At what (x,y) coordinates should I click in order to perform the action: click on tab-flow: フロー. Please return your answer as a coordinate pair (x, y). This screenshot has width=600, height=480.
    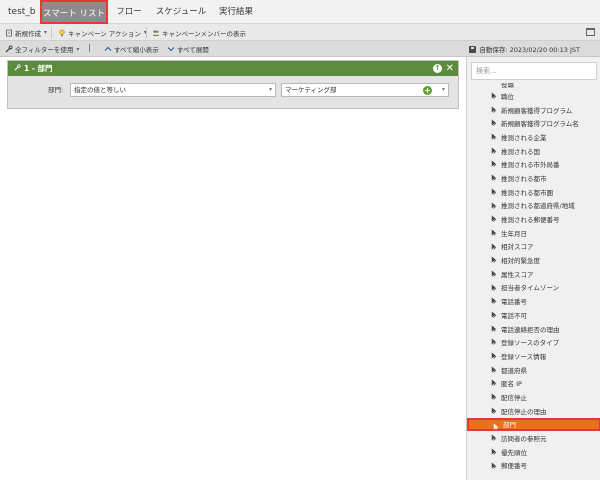
    Looking at the image, I should click on (129, 12).